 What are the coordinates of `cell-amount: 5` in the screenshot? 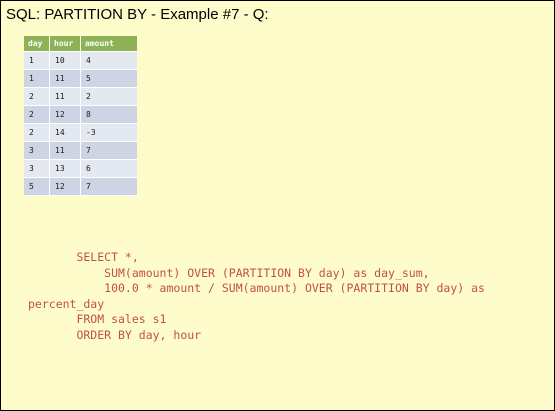 It's located at (108, 78).